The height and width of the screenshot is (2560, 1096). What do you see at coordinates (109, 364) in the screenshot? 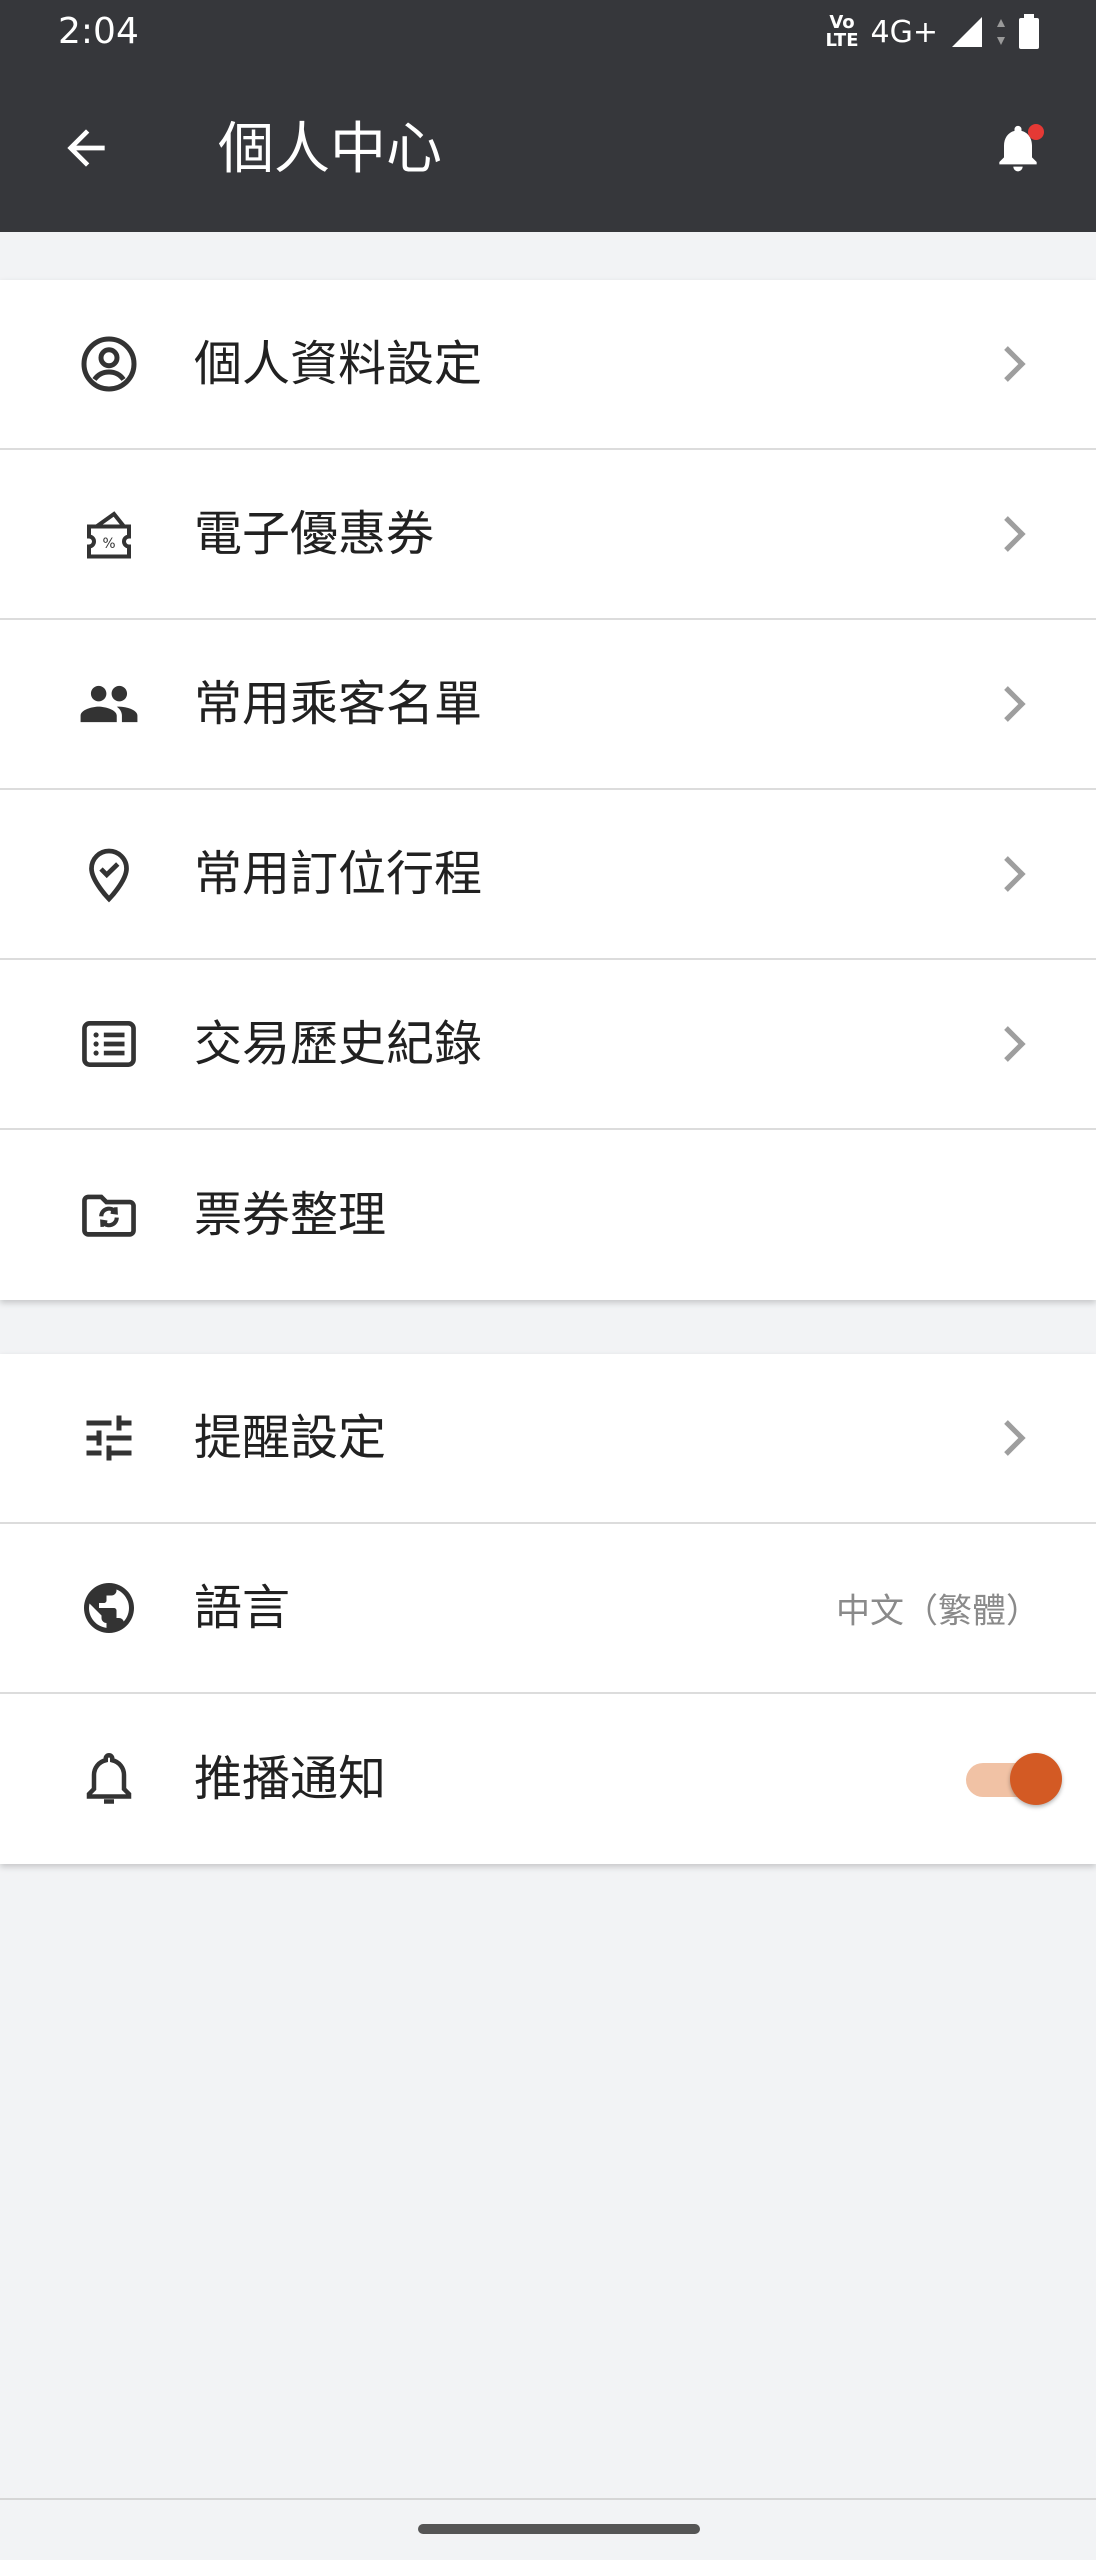
I see `account-circle-icon` at bounding box center [109, 364].